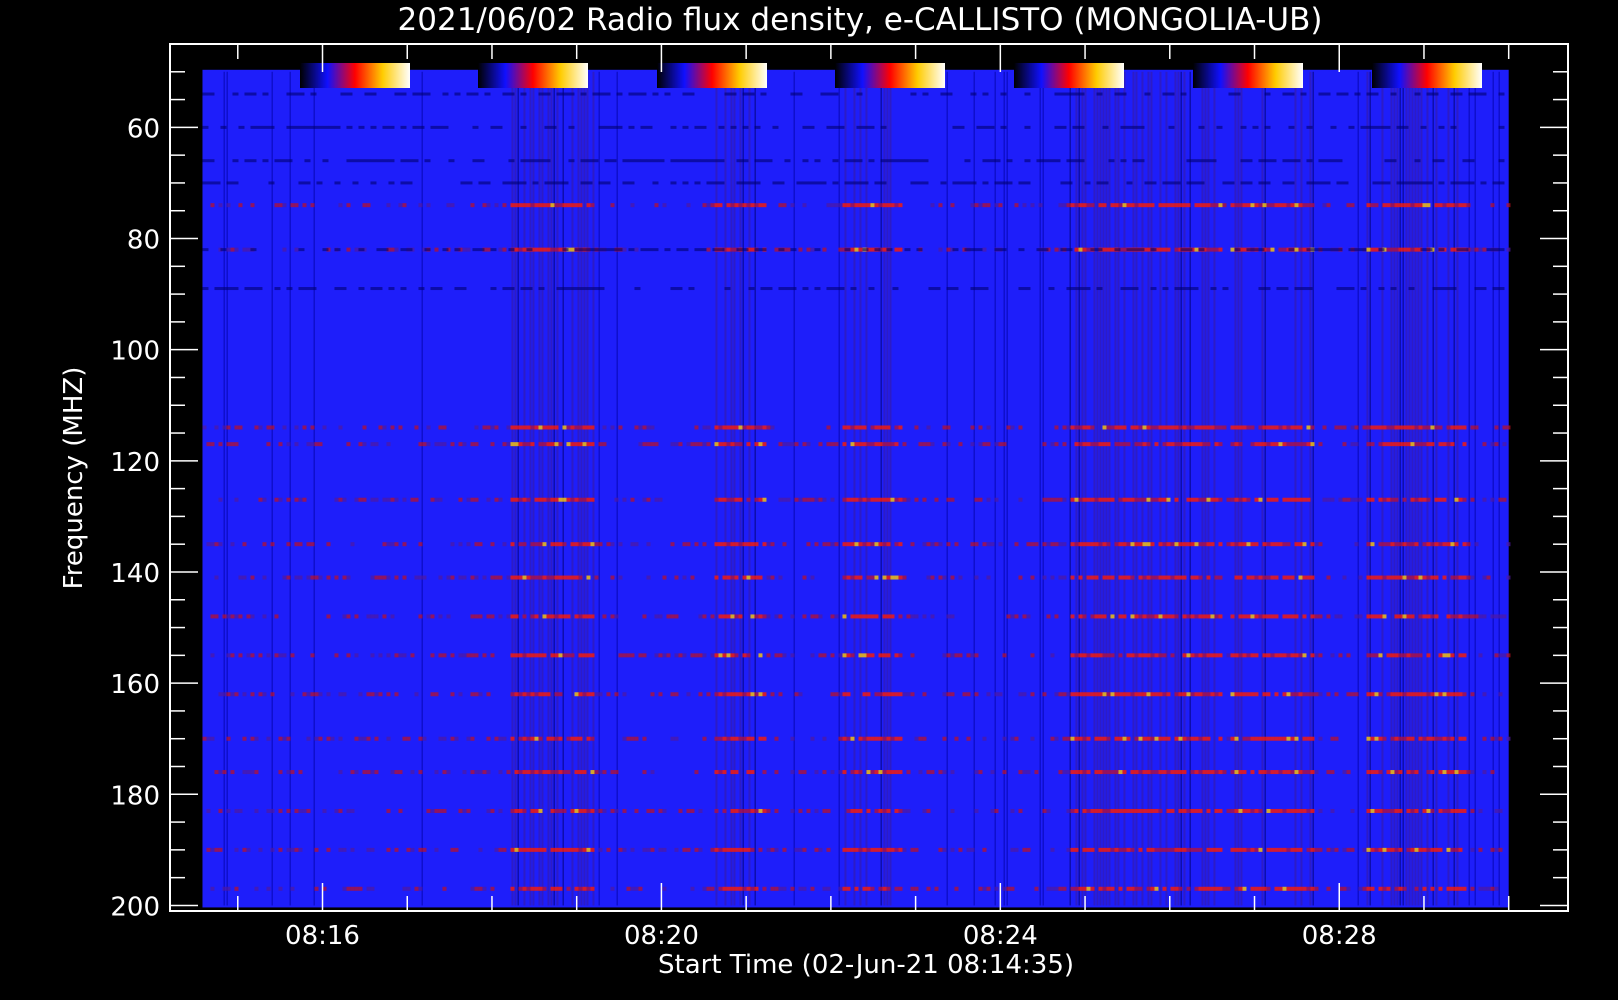 The width and height of the screenshot is (1618, 1000). What do you see at coordinates (135, 685) in the screenshot?
I see `y-tick-label: 160` at bounding box center [135, 685].